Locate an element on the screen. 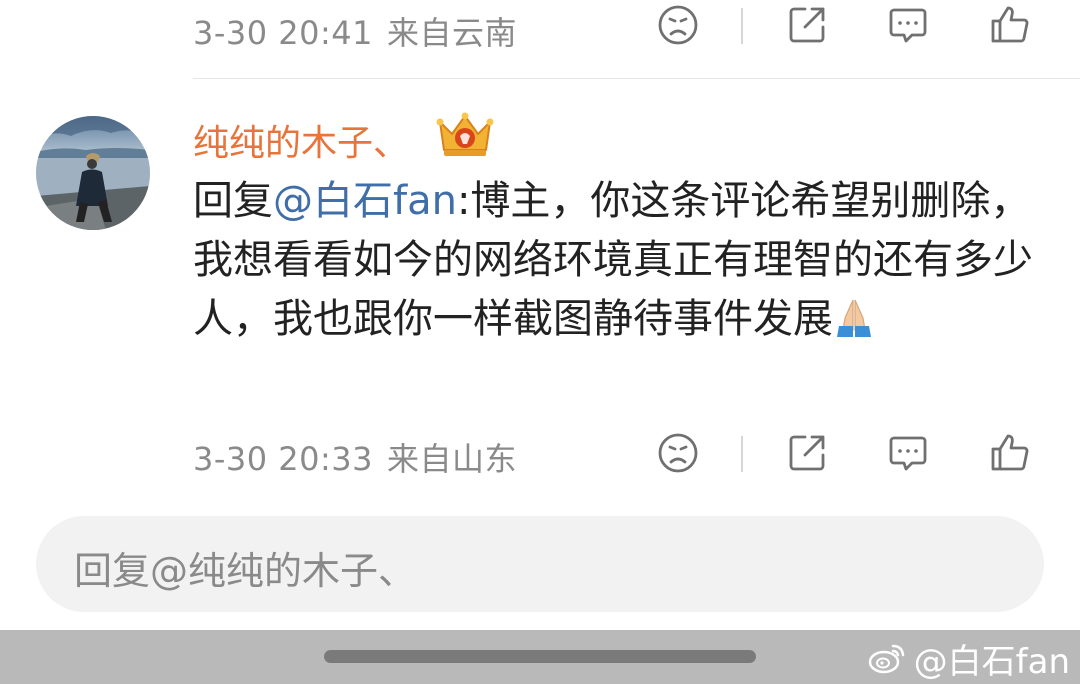 The image size is (1080, 684). comment-meta: 3-30 20:33 来自山东 is located at coordinates (540, 456).